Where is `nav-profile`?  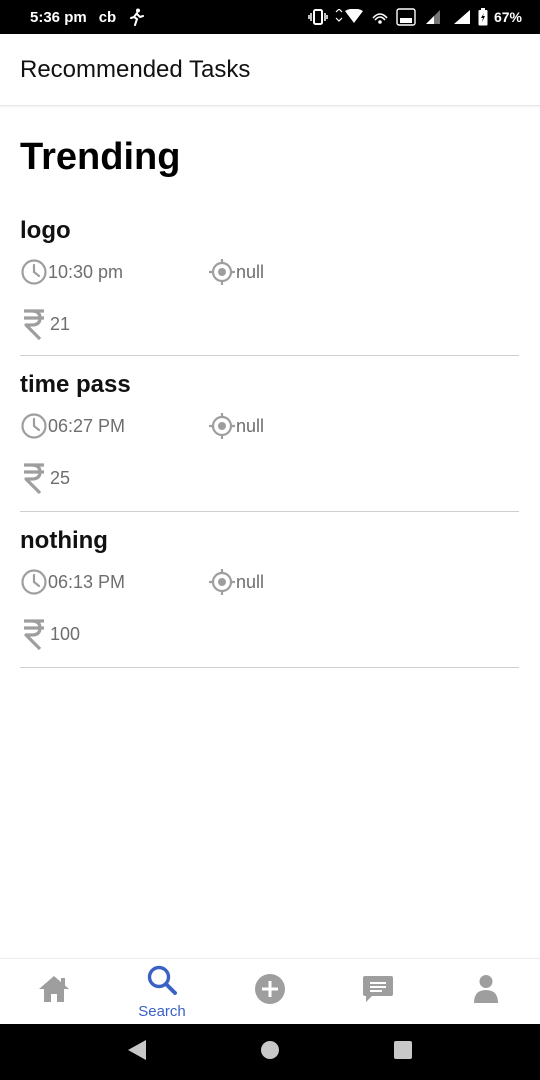
nav-profile is located at coordinates (486, 991).